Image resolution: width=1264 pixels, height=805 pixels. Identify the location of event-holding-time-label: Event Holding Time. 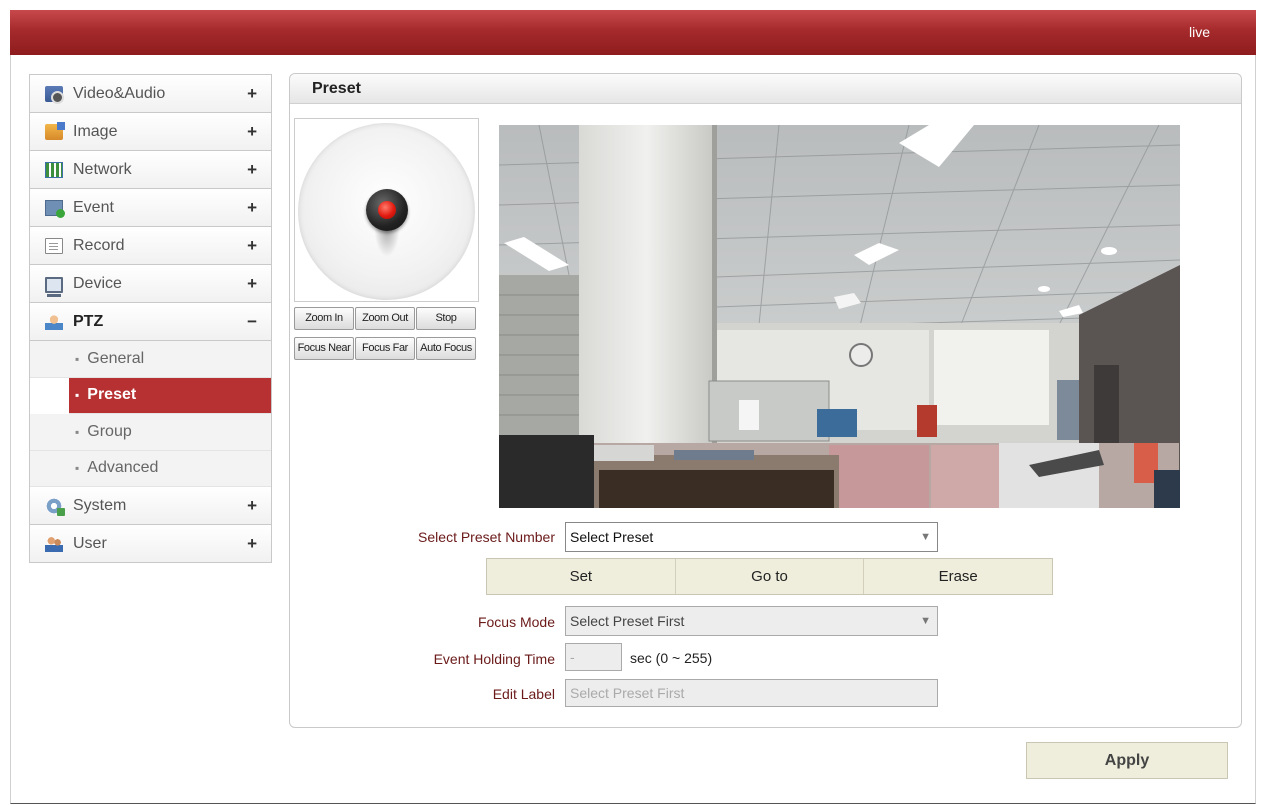
(494, 659).